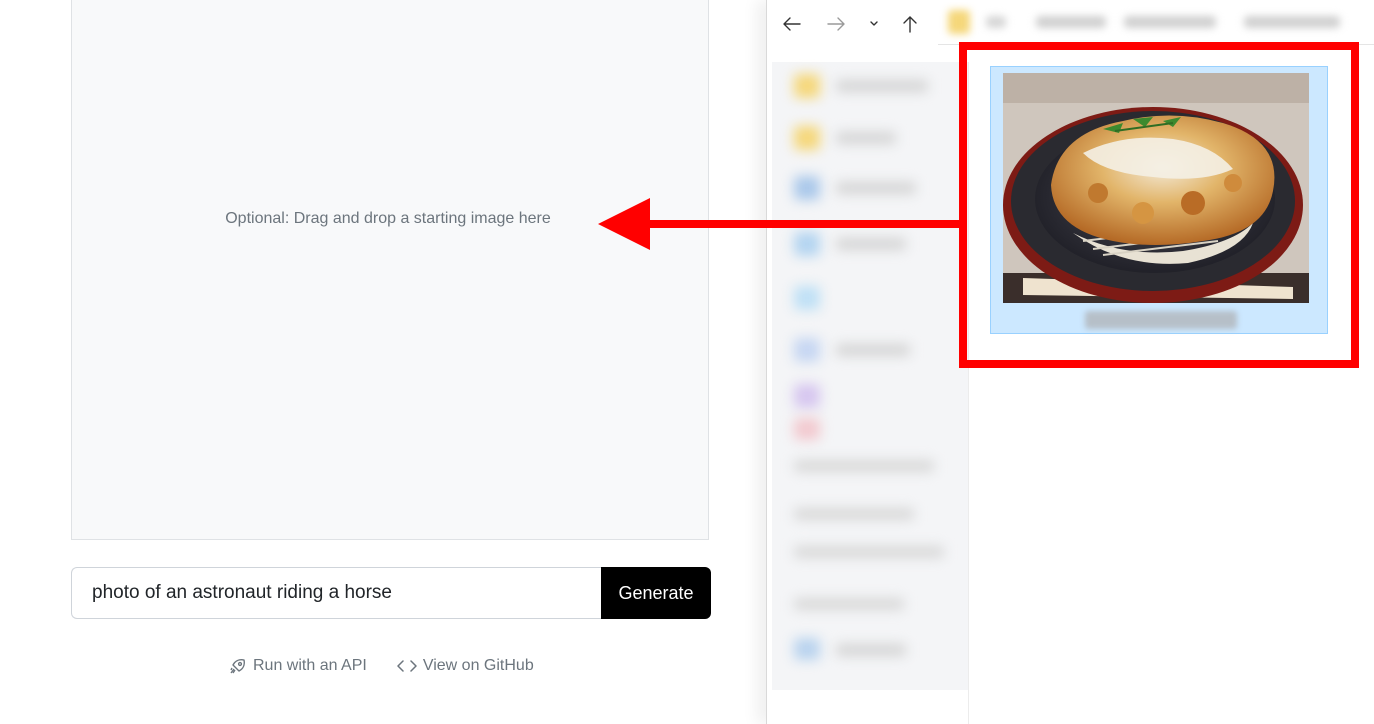  Describe the element at coordinates (336, 593) in the screenshot. I see `prompt-input` at that location.